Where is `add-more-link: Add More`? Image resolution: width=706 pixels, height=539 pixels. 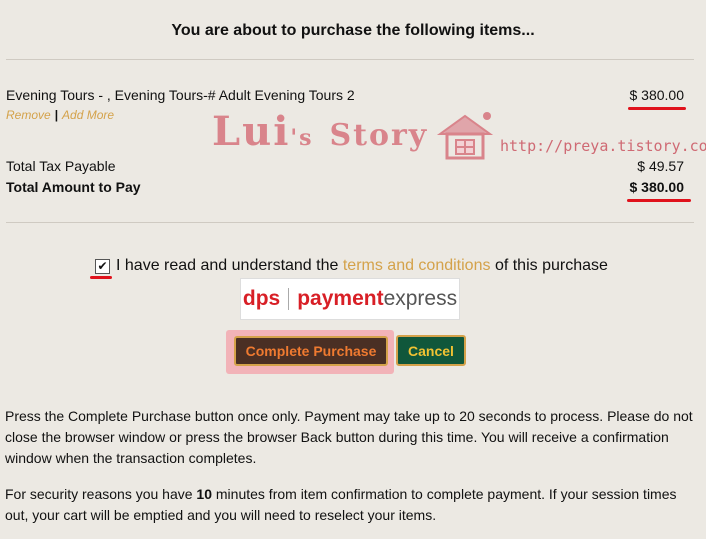
add-more-link: Add More is located at coordinates (88, 115).